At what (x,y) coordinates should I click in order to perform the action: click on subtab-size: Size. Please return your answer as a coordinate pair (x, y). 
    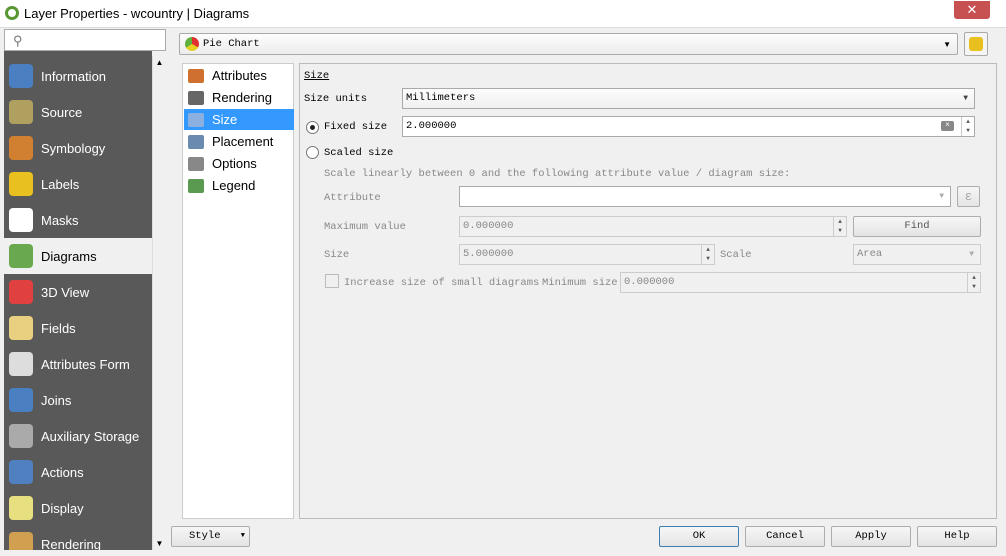
    Looking at the image, I should click on (239, 119).